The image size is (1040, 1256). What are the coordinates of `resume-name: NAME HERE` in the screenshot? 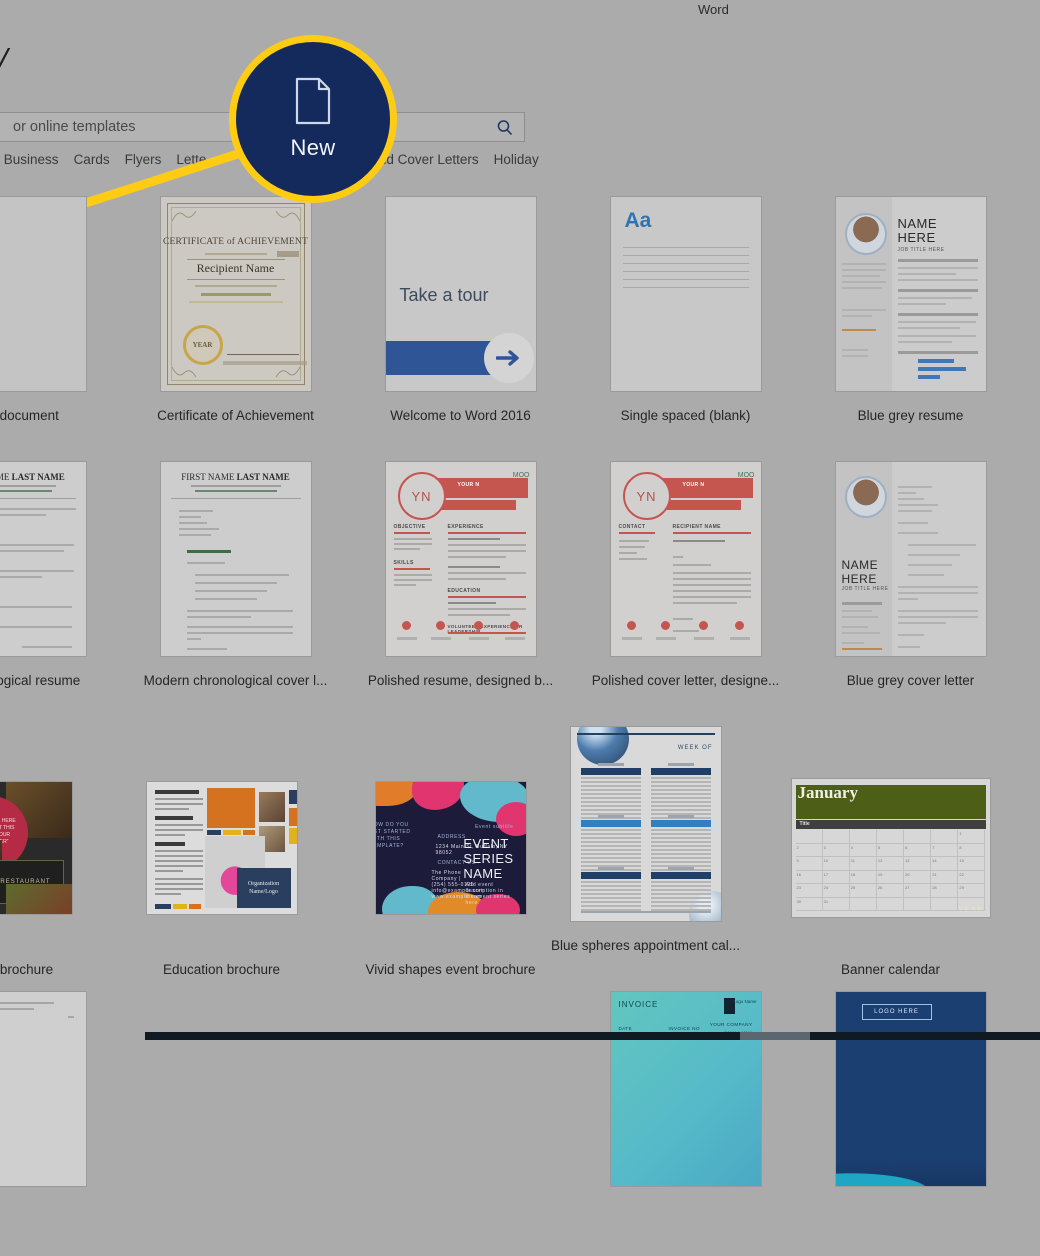 It's located at (917, 230).